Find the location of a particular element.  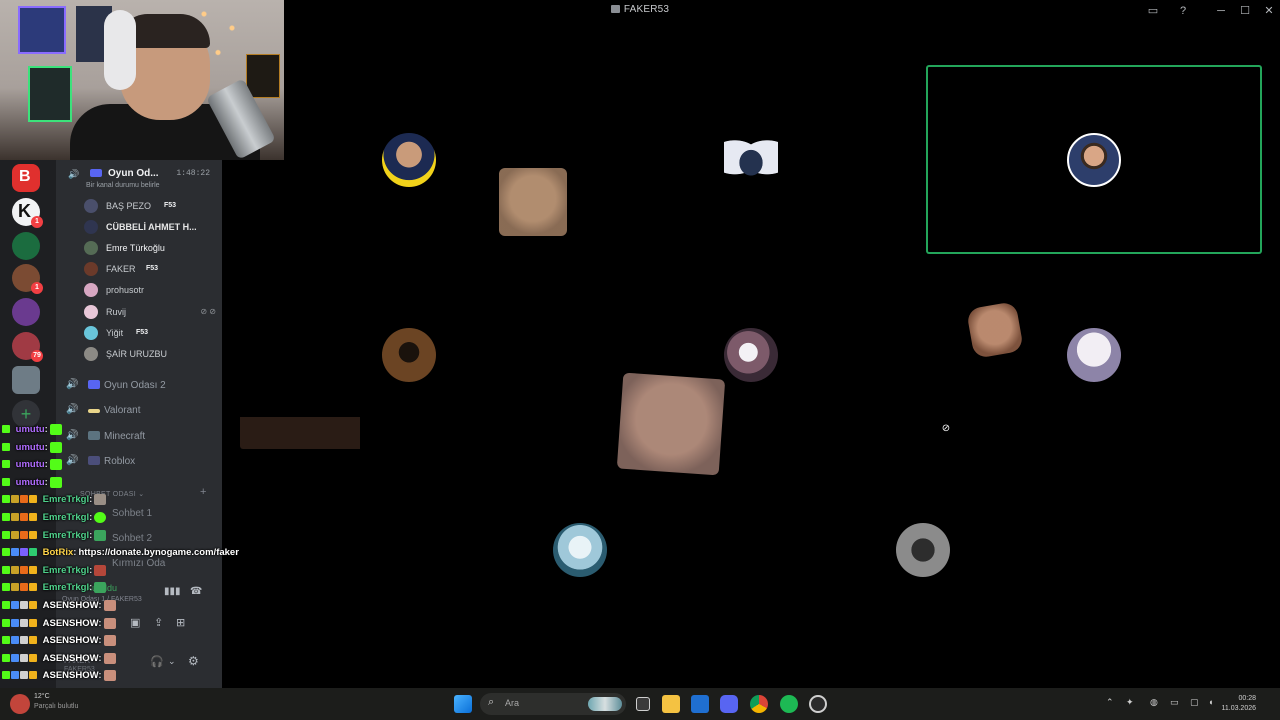

member-name: FAKER is located at coordinates (121, 269).